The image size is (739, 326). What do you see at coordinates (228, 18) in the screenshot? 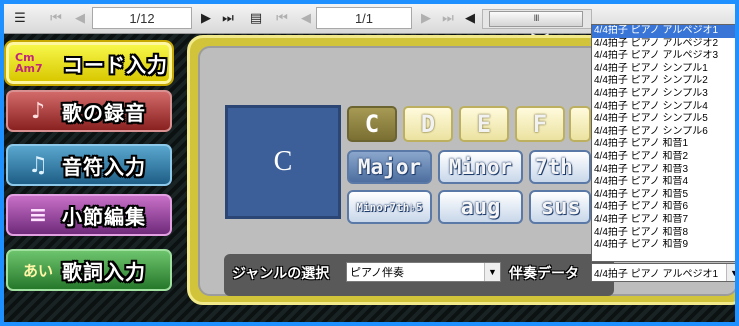
I see `last-page-icon: ⏭` at bounding box center [228, 18].